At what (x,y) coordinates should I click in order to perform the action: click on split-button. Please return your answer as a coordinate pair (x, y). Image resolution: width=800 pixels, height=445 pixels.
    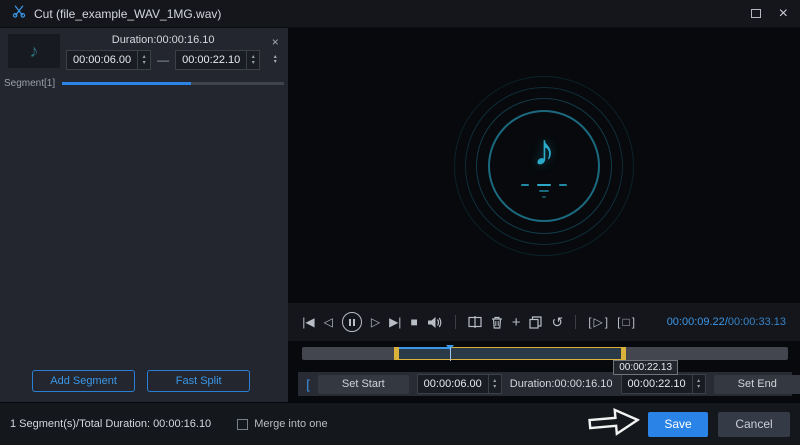
    Looking at the image, I should click on (475, 322).